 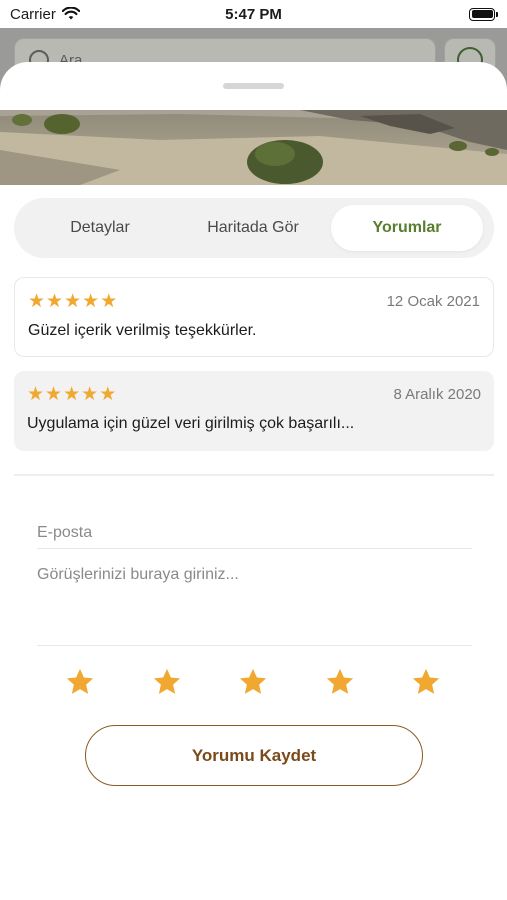 I want to click on status-bar: Carrier 5:47 PM, so click(x=253, y=14).